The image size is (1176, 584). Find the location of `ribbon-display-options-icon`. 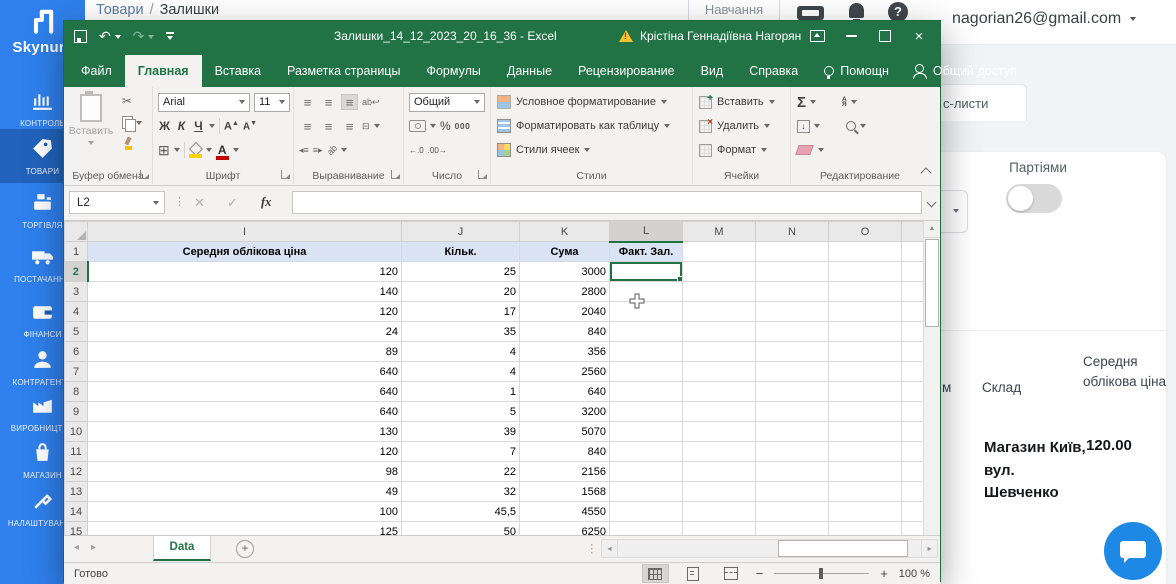

ribbon-display-options-icon is located at coordinates (817, 36).